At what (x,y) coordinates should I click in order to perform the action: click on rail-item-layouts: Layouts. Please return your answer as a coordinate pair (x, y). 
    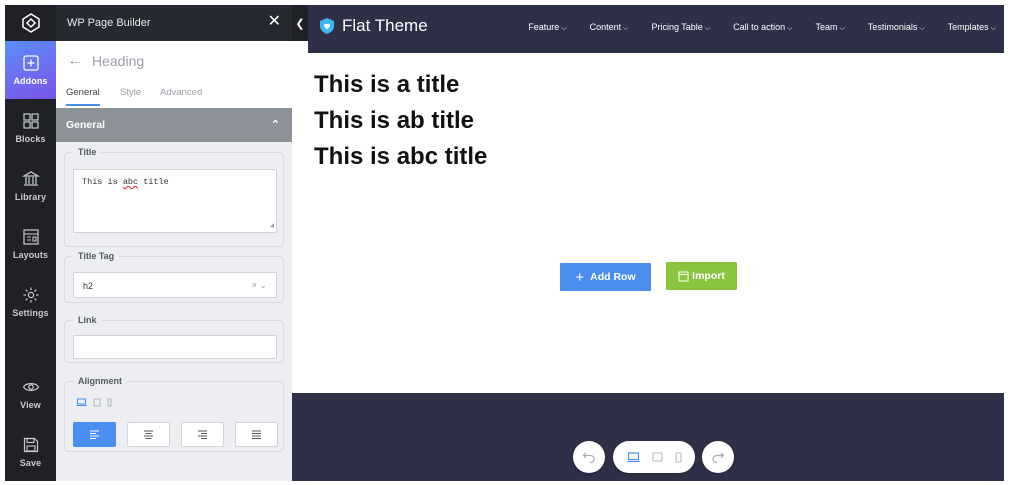
    Looking at the image, I should click on (30, 244).